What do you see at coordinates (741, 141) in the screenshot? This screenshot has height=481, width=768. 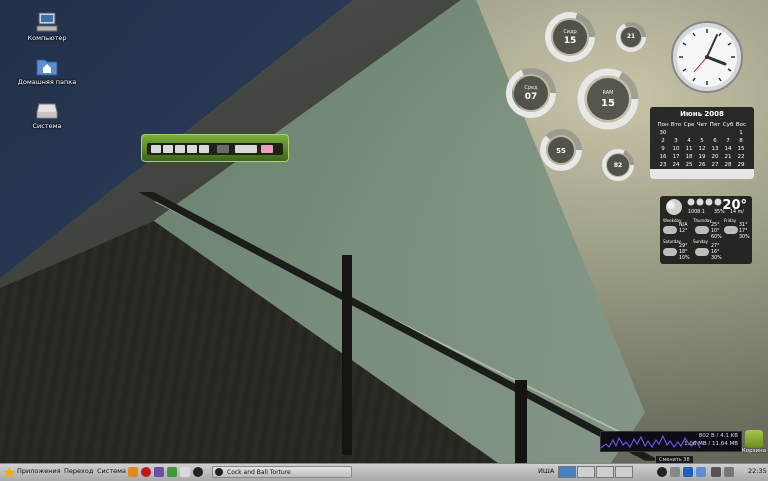 I see `day: 8` at bounding box center [741, 141].